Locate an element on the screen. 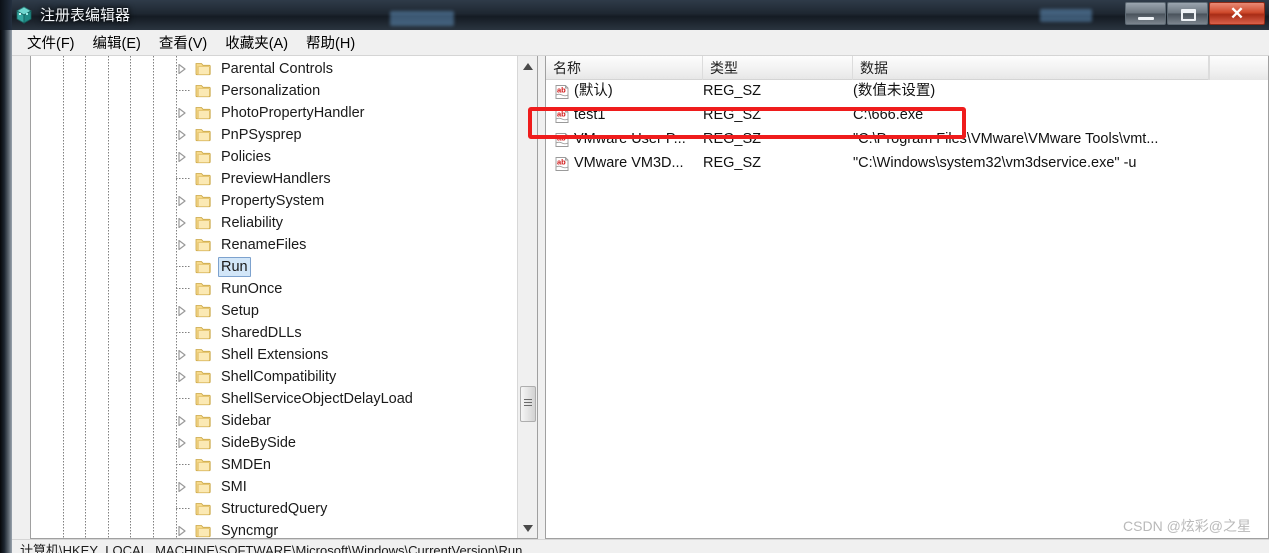  tree-item-smi: SMI is located at coordinates (274, 487).